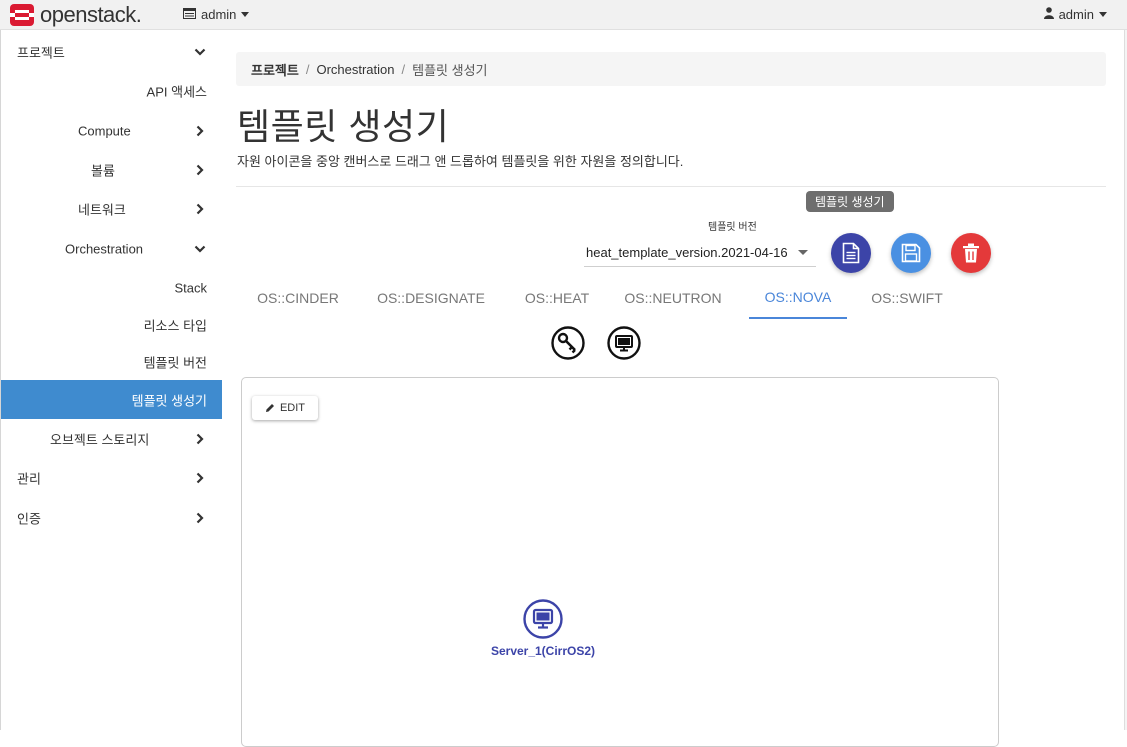 Image resolution: width=1127 pixels, height=747 pixels. What do you see at coordinates (850, 201) in the screenshot?
I see `tooltip: 템플릿 생성기` at bounding box center [850, 201].